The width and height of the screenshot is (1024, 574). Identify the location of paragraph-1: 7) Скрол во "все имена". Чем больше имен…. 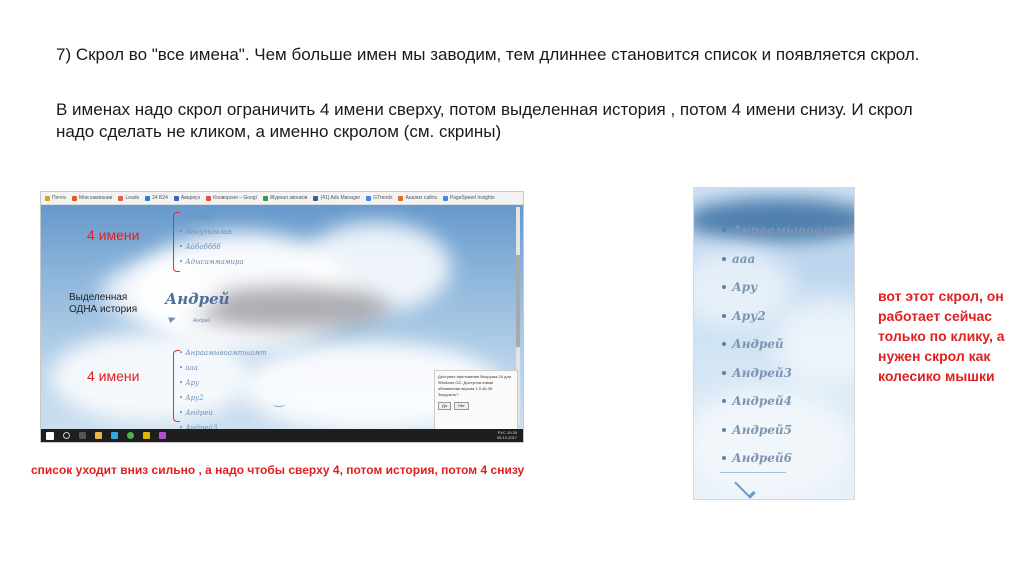
(488, 54).